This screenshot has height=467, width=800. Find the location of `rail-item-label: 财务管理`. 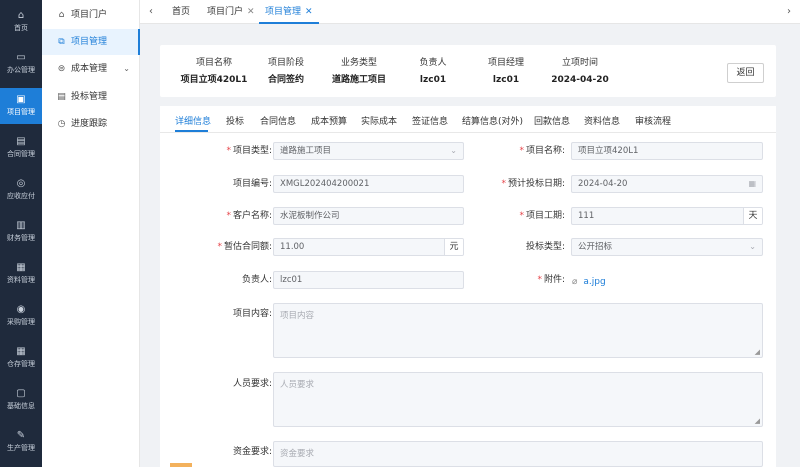

rail-item-label: 财务管理 is located at coordinates (21, 238).